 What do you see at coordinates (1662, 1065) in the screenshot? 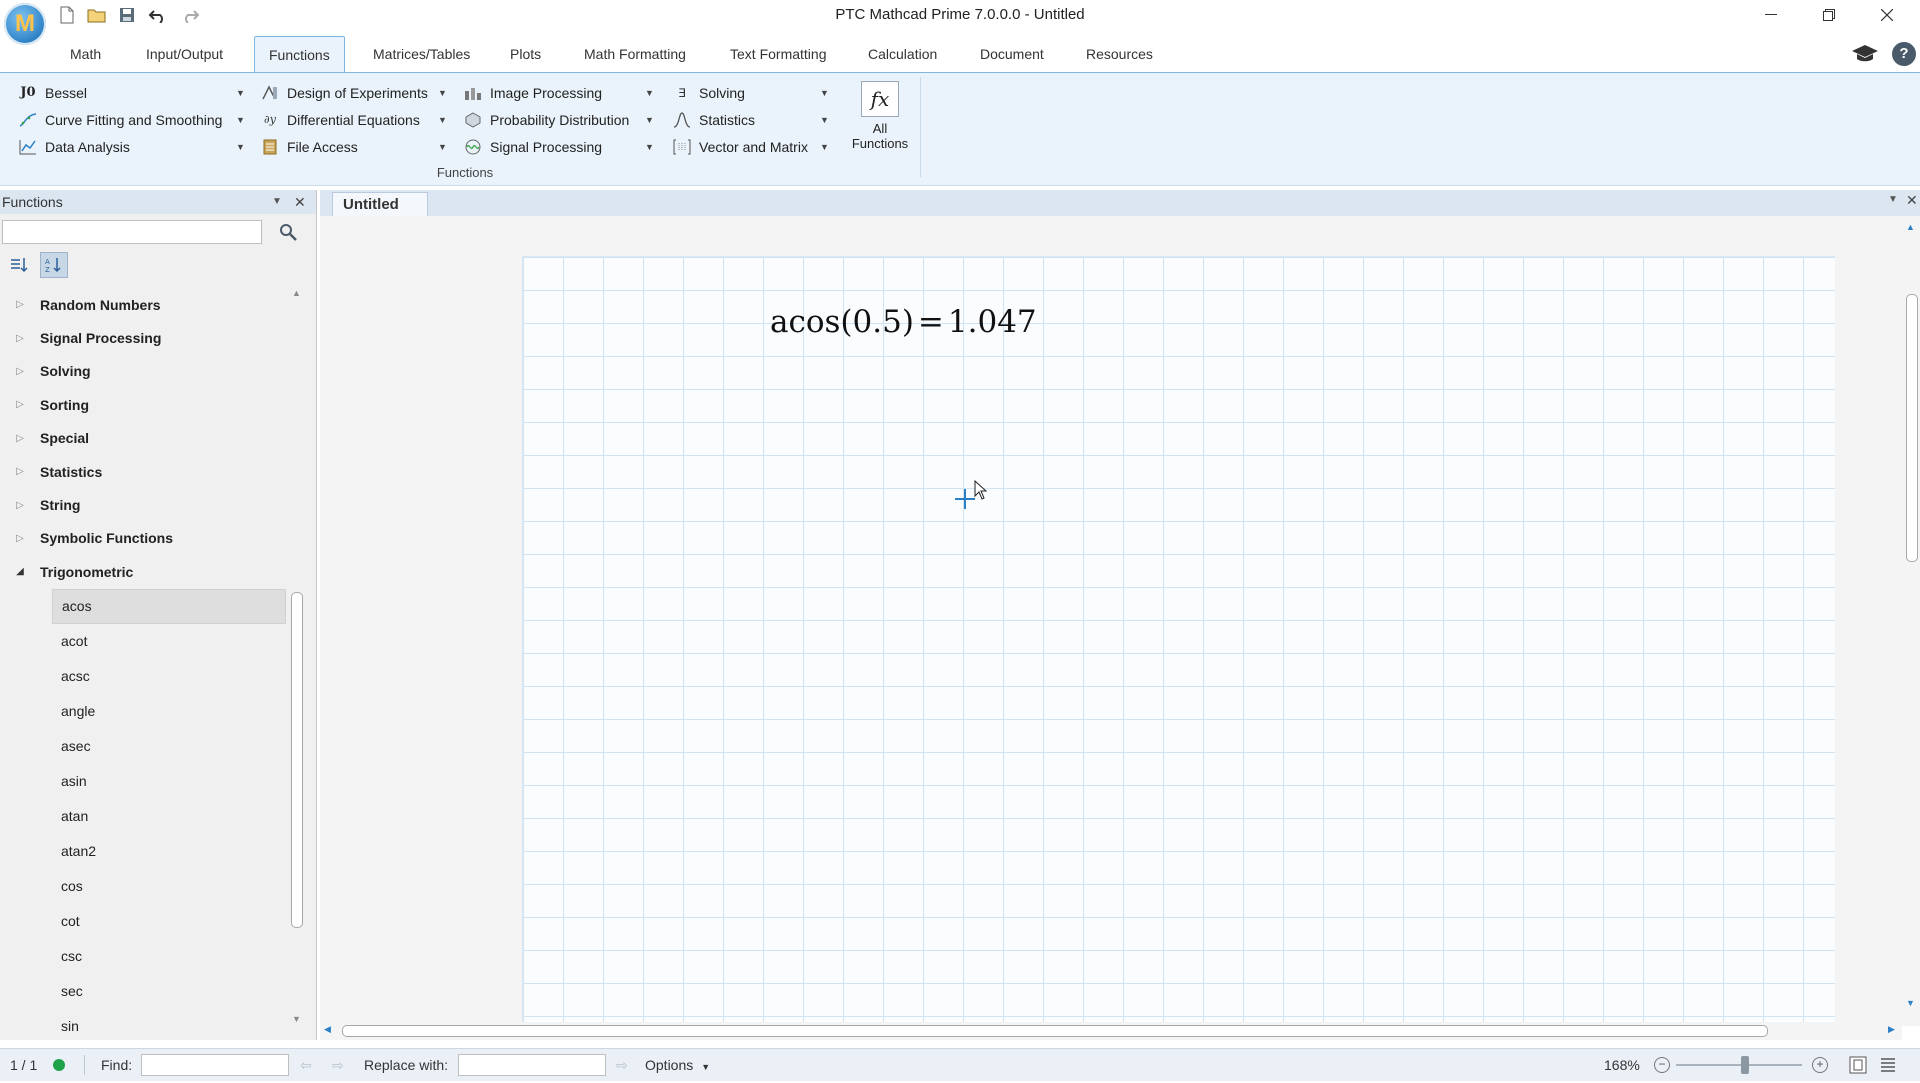
I see `zoom-out-icon: −` at bounding box center [1662, 1065].